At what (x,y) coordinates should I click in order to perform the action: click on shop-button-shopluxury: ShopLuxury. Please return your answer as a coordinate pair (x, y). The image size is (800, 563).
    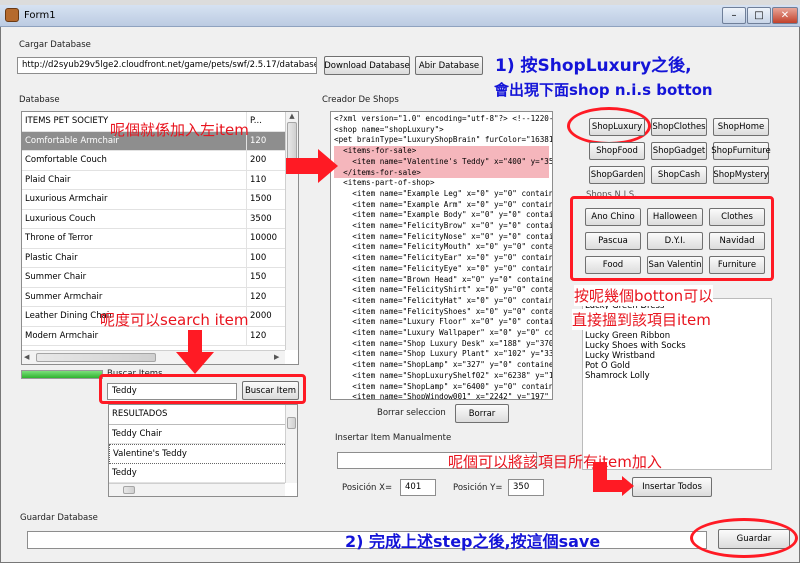
    Looking at the image, I should click on (617, 127).